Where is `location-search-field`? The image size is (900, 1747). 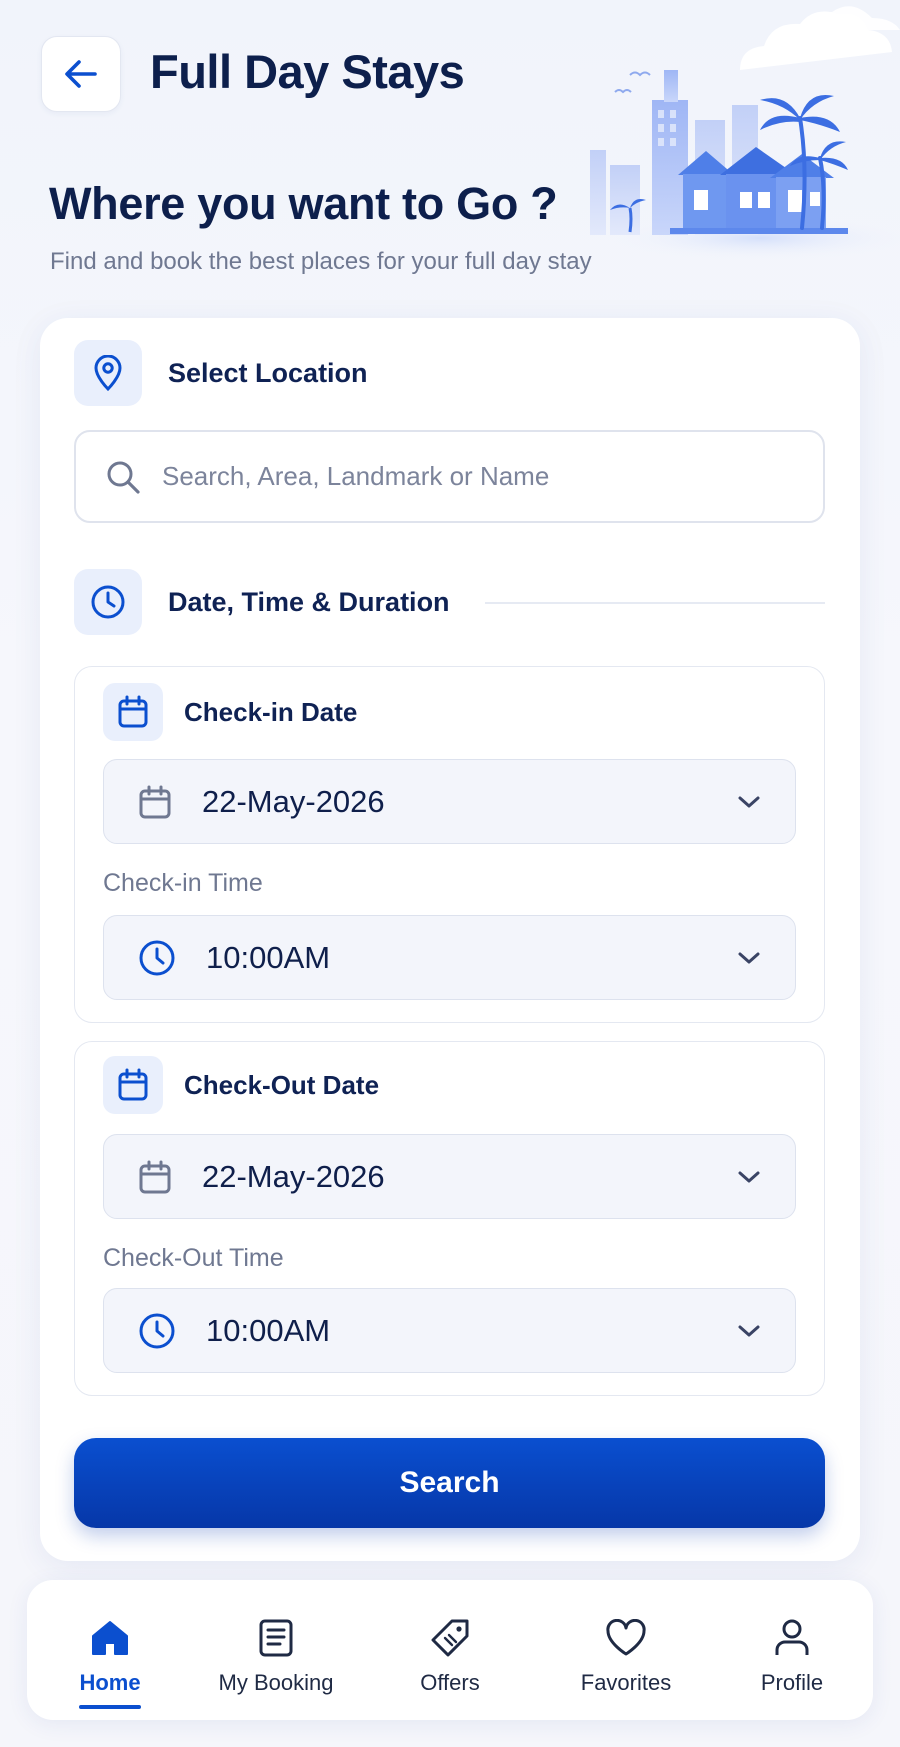
location-search-field is located at coordinates (449, 476).